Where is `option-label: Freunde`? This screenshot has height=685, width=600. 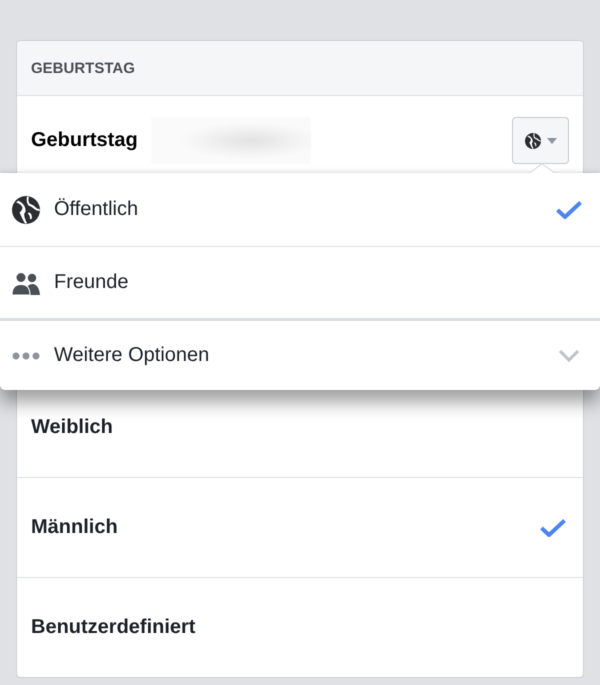 option-label: Freunde is located at coordinates (91, 282).